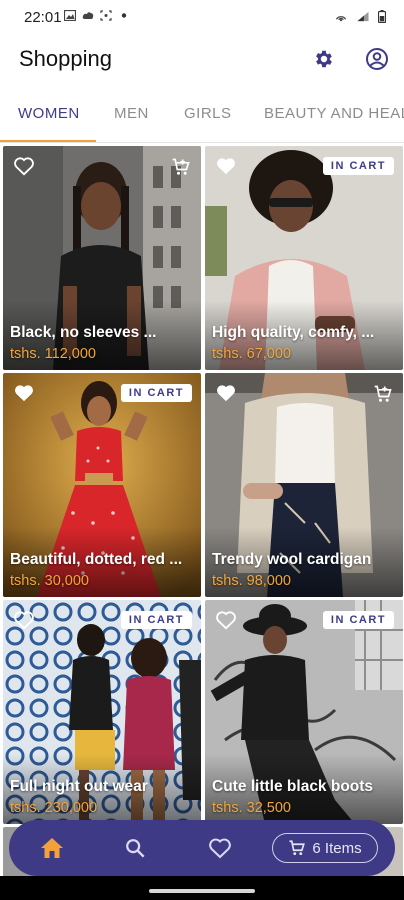 This screenshot has height=900, width=404. What do you see at coordinates (297, 848) in the screenshot?
I see `cart-icon` at bounding box center [297, 848].